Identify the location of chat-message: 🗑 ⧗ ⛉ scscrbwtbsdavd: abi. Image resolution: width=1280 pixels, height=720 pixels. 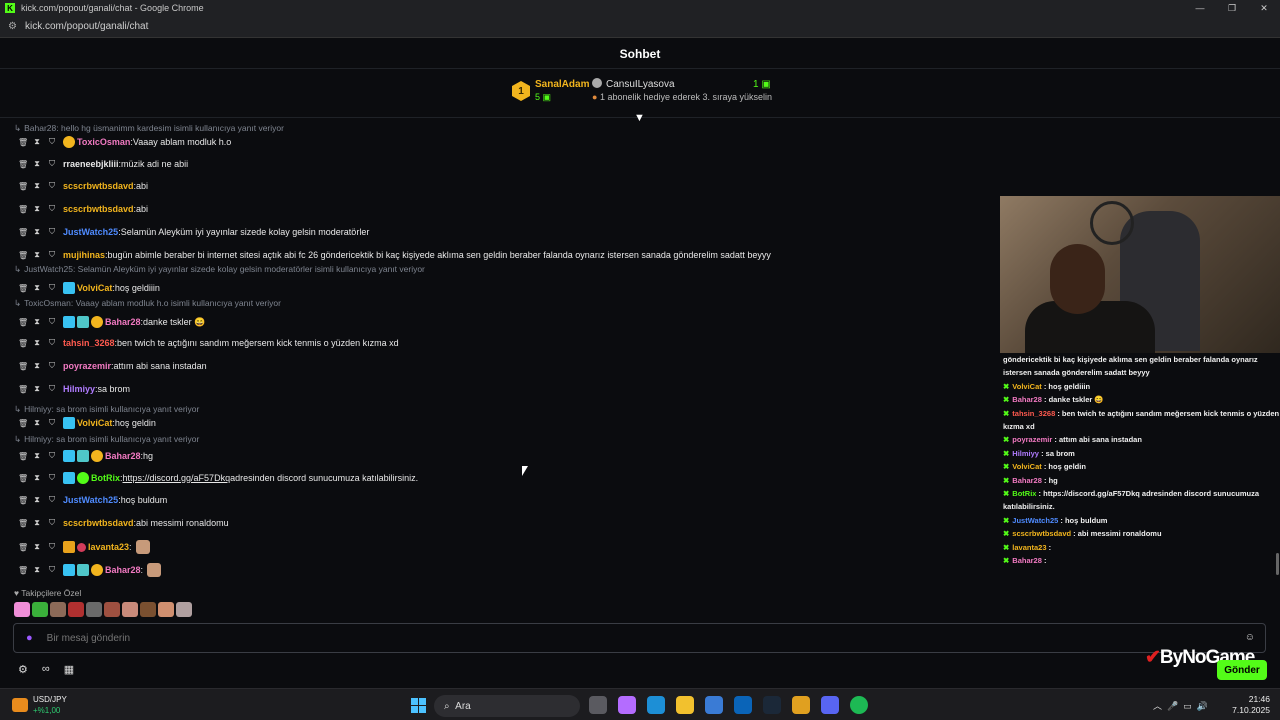
(83, 186).